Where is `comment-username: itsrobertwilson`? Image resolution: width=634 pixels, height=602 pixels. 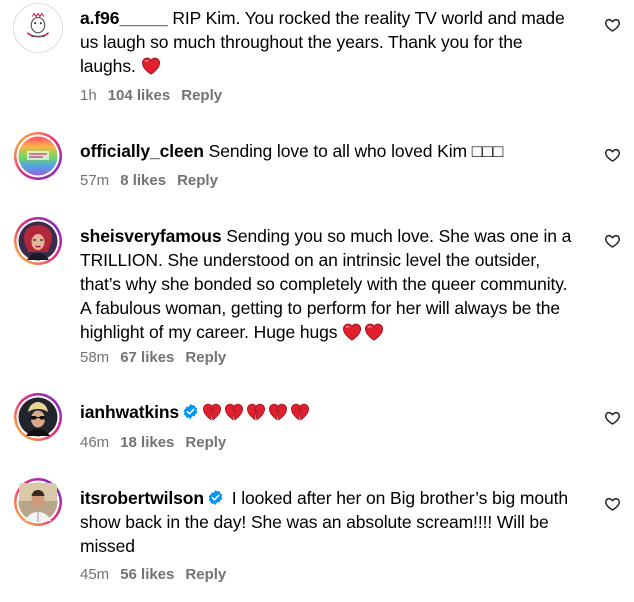
comment-username: itsrobertwilson is located at coordinates (142, 498).